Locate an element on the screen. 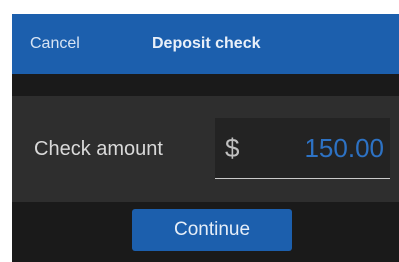 This screenshot has width=399, height=262. currency-symbol: $ is located at coordinates (232, 148).